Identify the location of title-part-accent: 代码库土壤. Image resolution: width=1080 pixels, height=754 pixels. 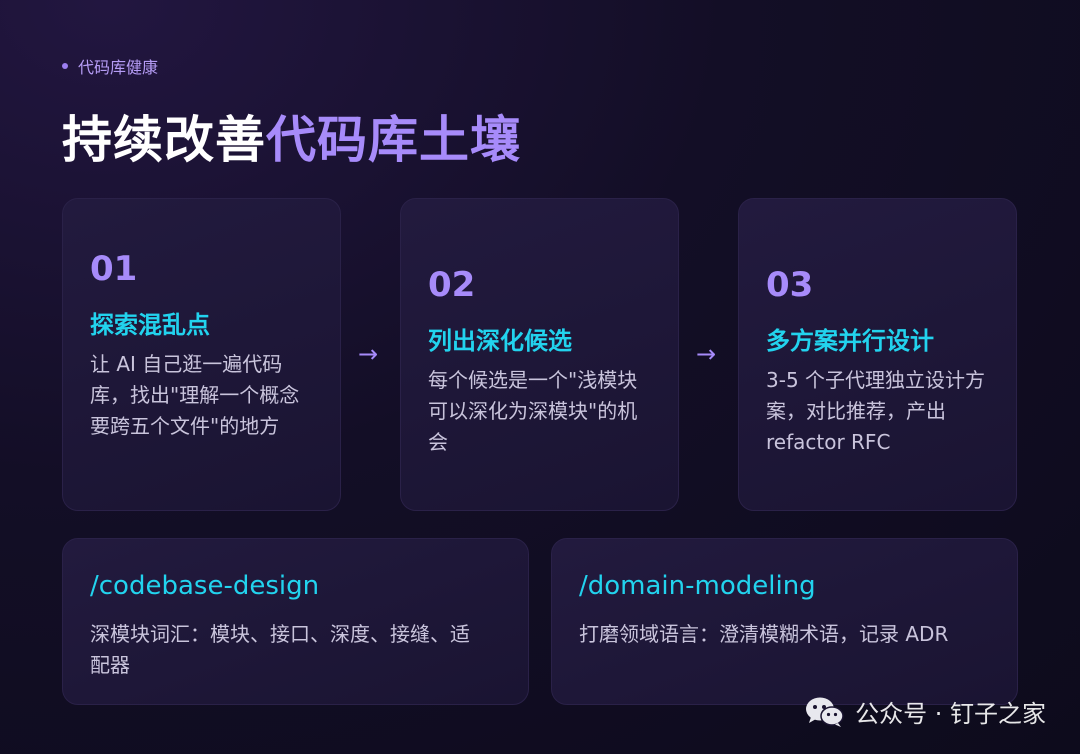
(393, 140).